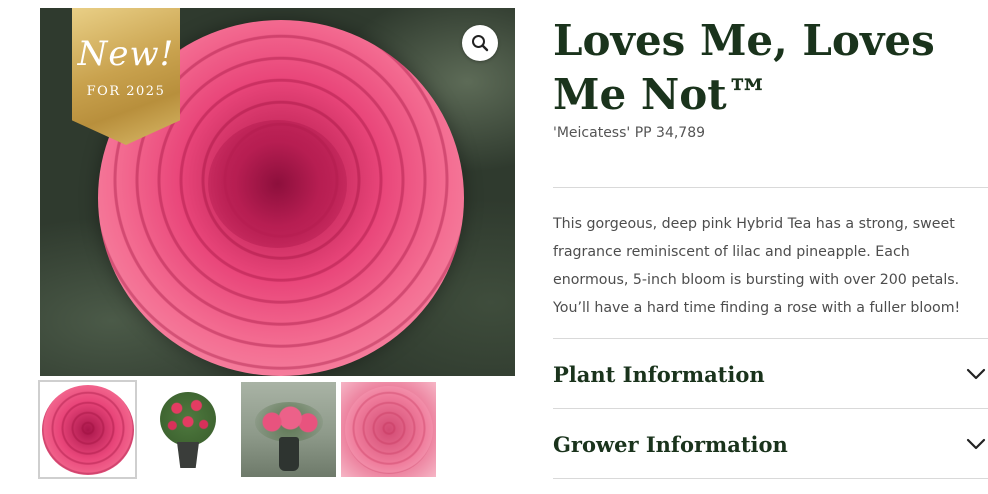 This screenshot has width=988, height=494. I want to click on badge-subtitle: FOR 2025, so click(126, 91).